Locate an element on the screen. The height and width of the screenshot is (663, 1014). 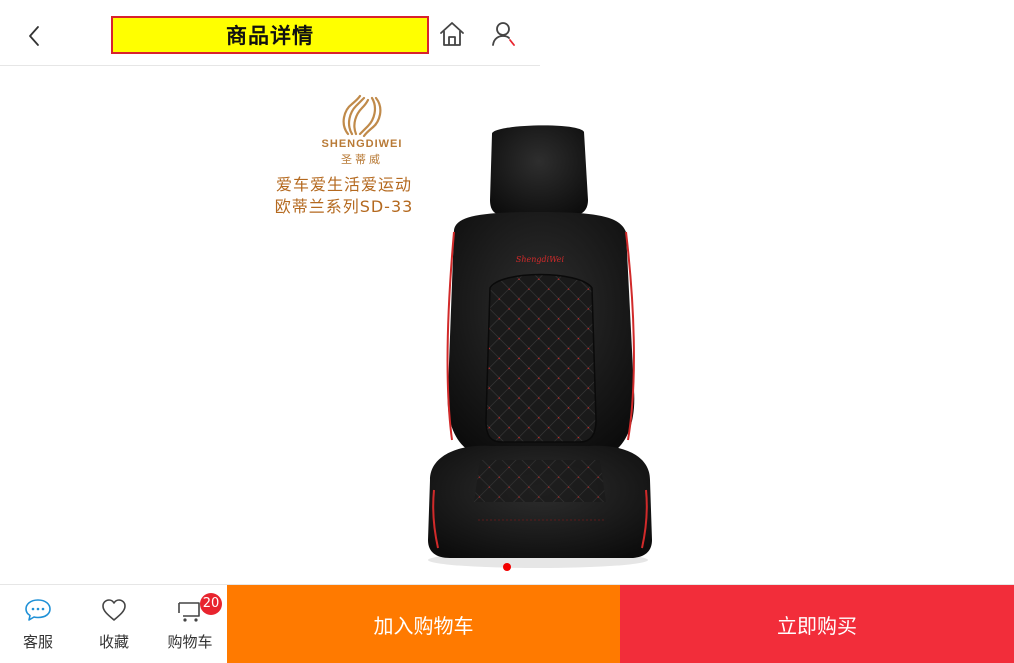
seat-logo-text: ShengdiWei is located at coordinates (540, 259).